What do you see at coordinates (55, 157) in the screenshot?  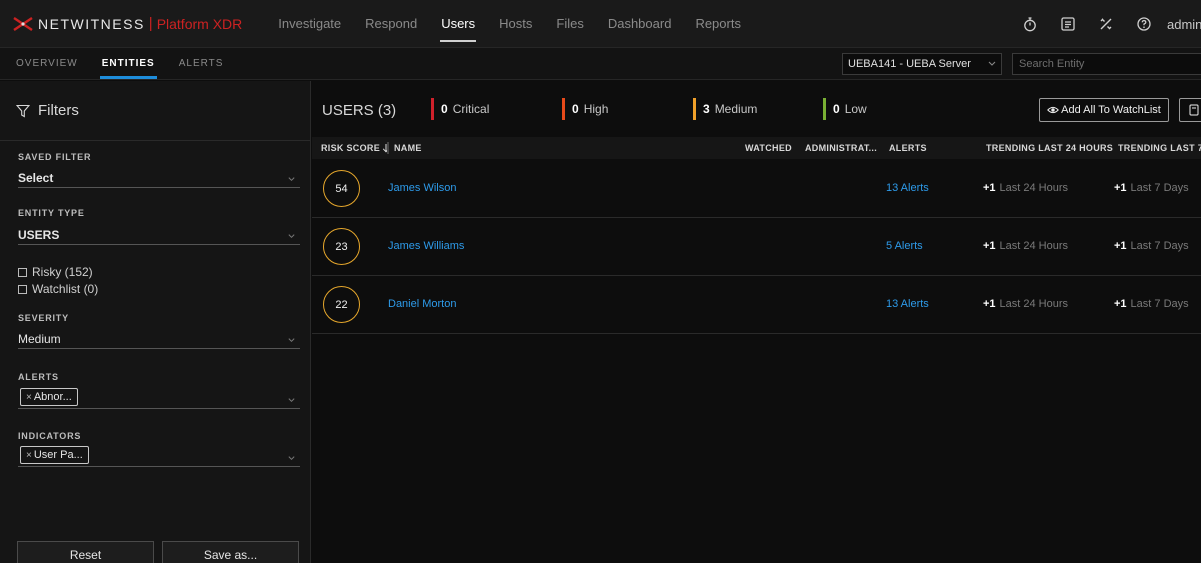 I see `saved-filter-label: SAVED FILTER` at bounding box center [55, 157].